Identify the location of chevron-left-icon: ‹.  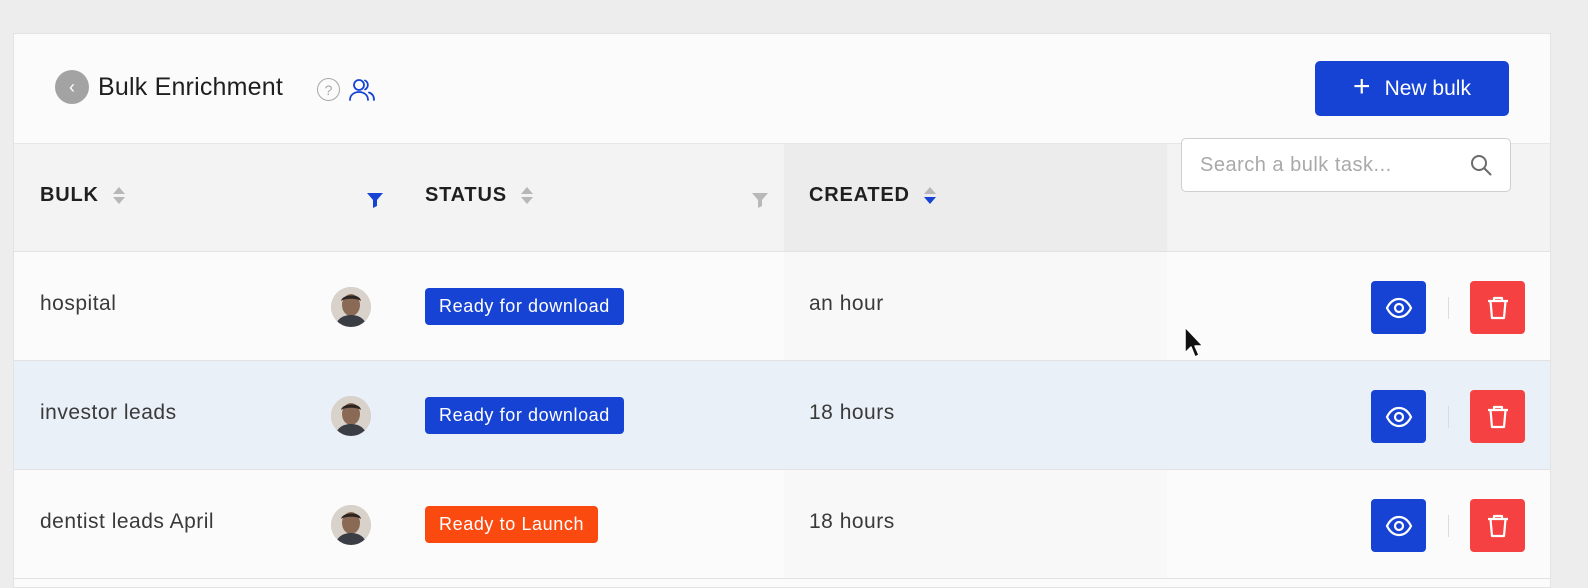
(72, 86).